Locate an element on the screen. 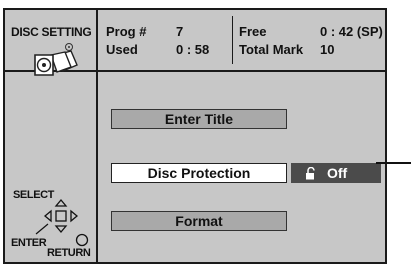 The image size is (411, 276). enter-line-icon is located at coordinates (42, 229).